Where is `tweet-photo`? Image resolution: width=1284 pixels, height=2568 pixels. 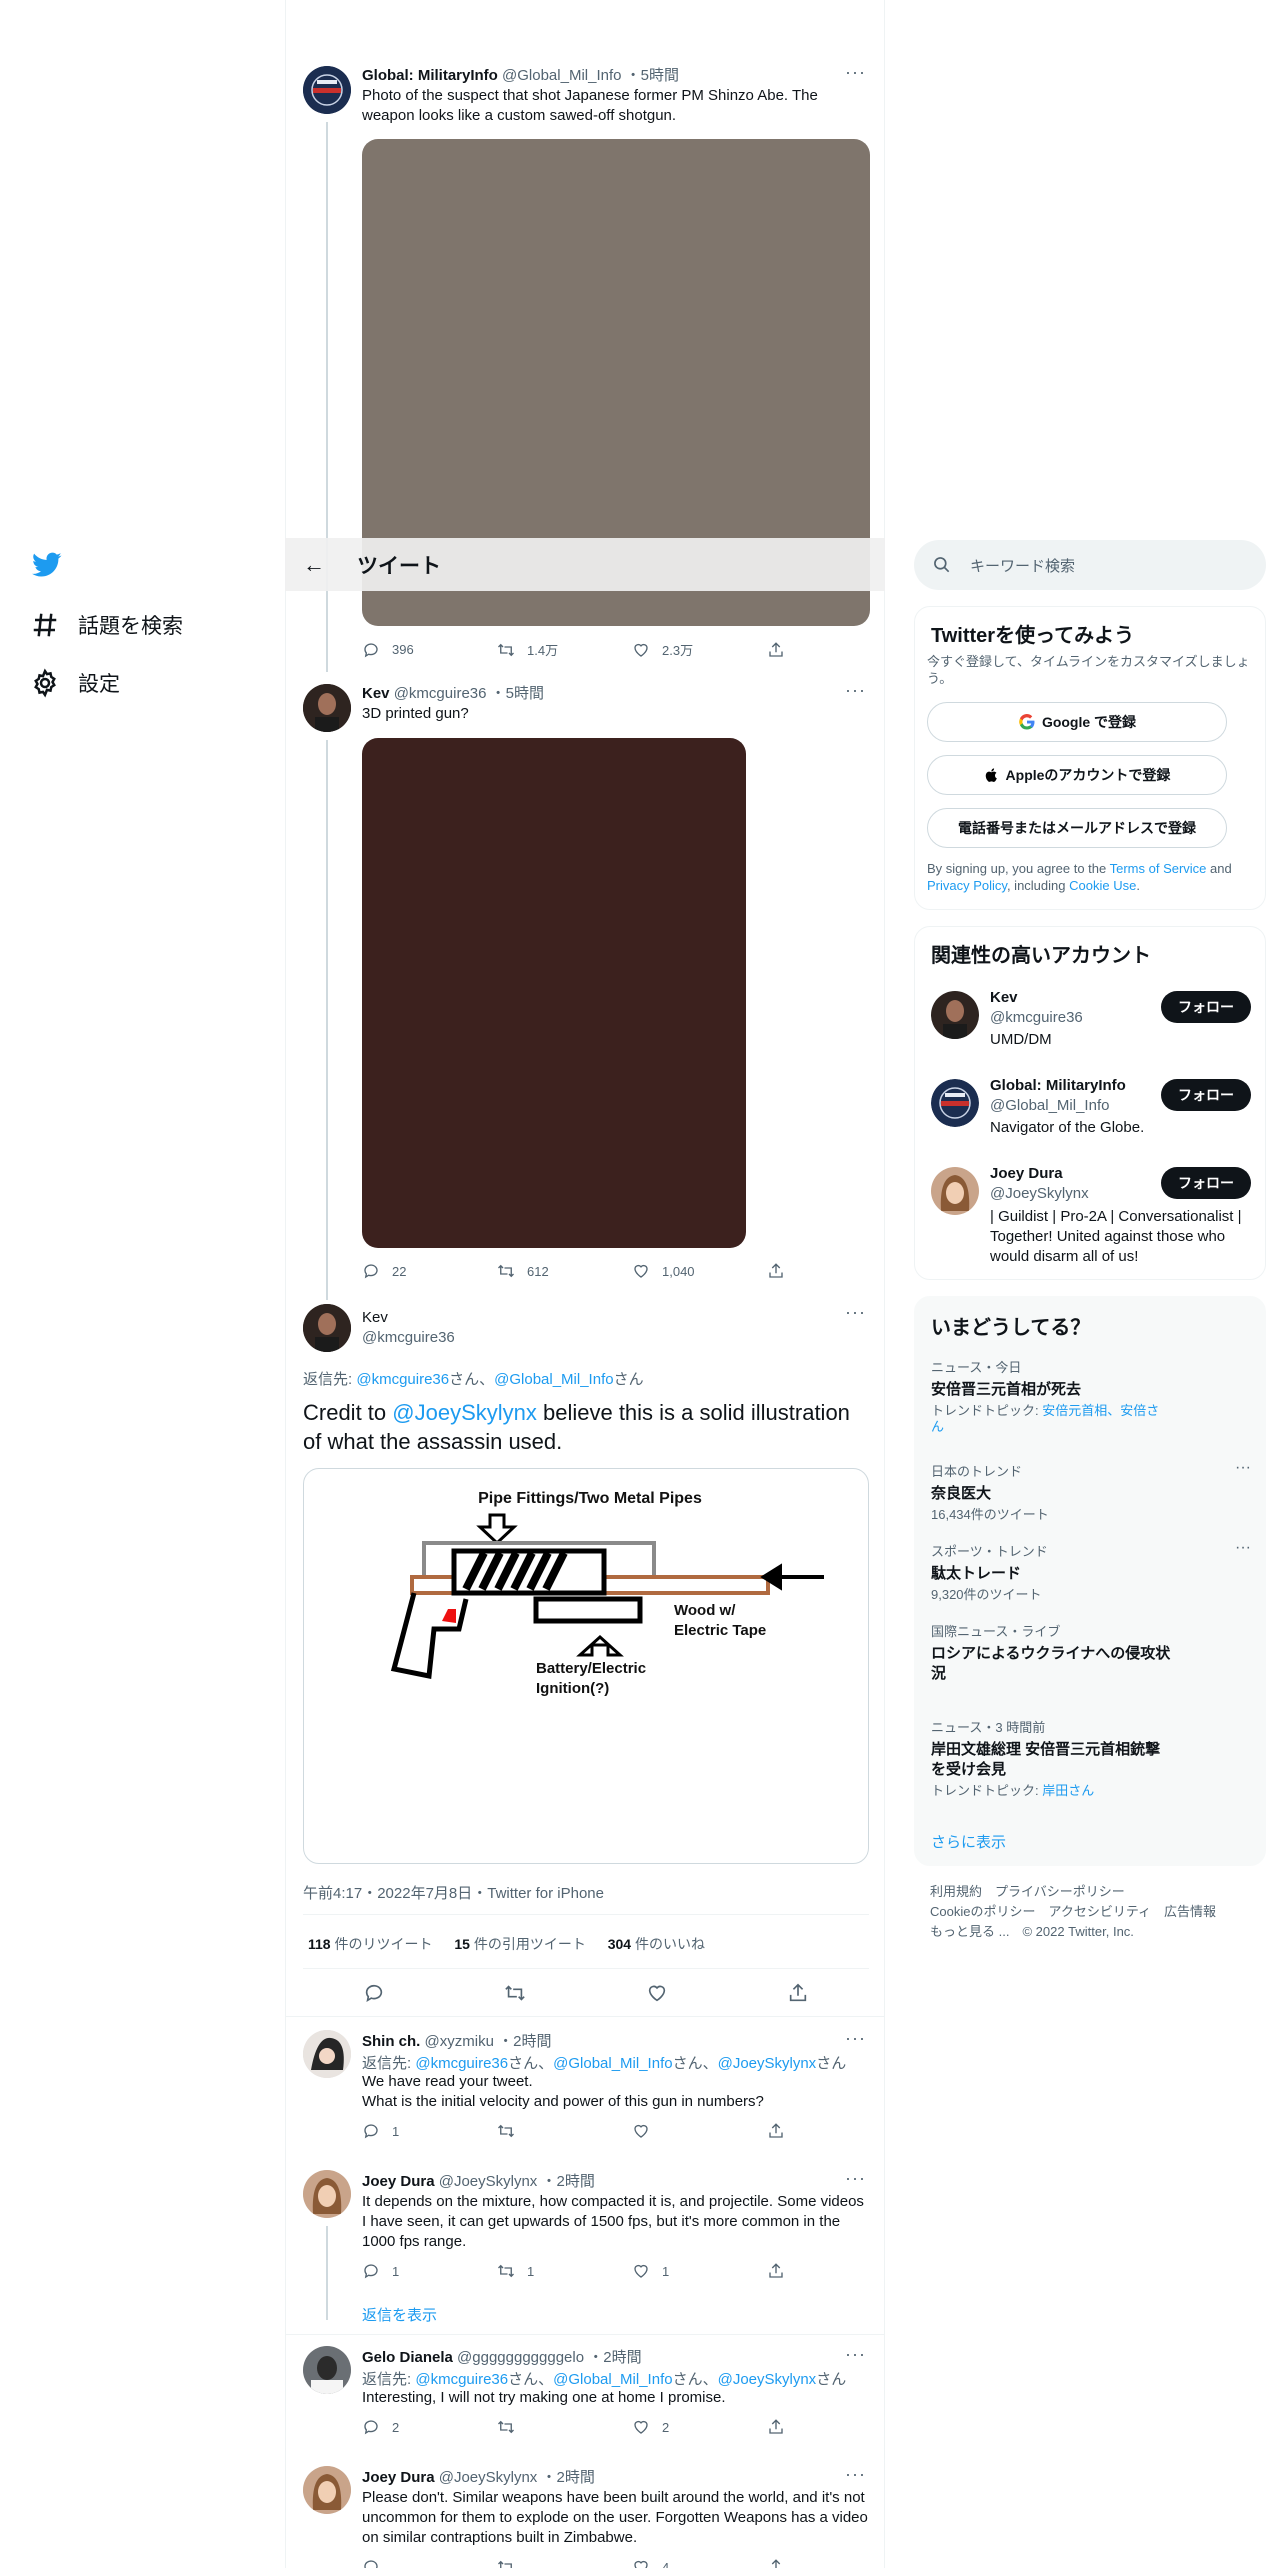 tweet-photo is located at coordinates (554, 993).